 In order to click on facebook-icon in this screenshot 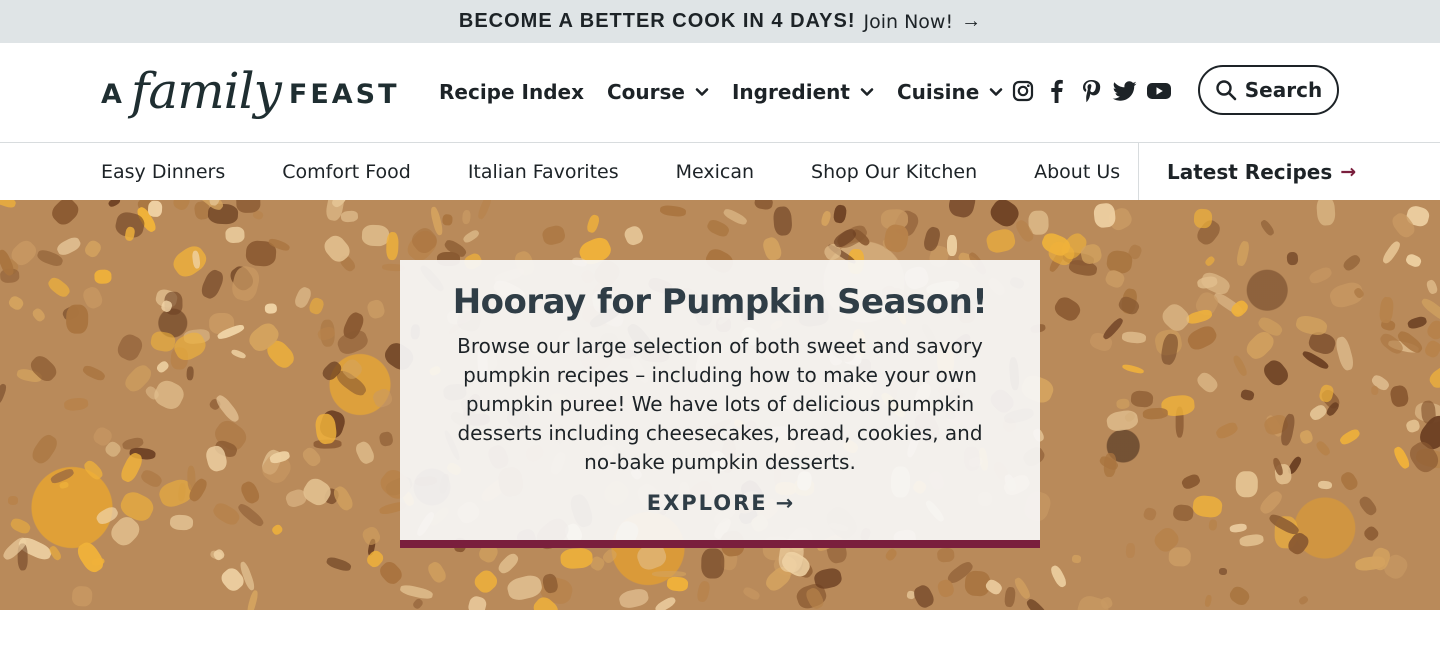, I will do `click(1057, 91)`.